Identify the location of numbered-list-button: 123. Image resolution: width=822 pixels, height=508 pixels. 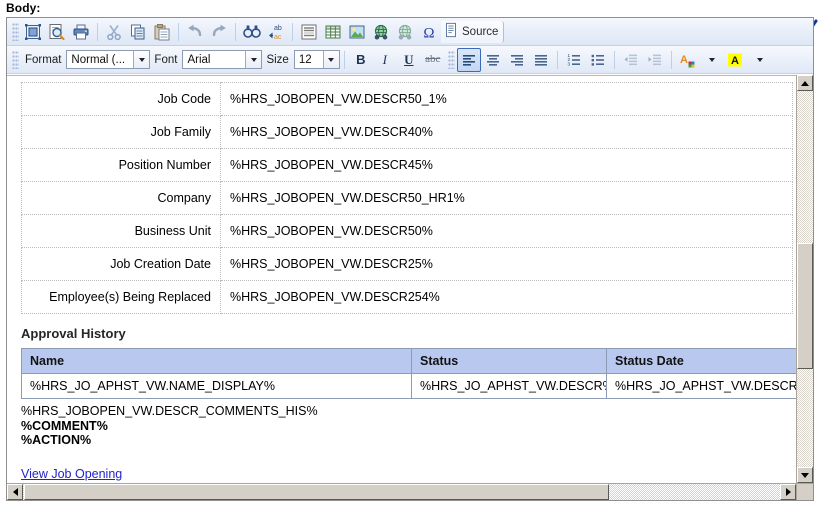
(574, 60).